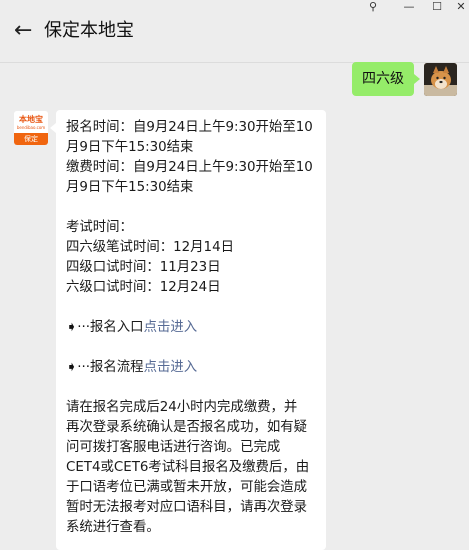 This screenshot has height=550, width=469. I want to click on notice-line: 请在报名完成后24小时内完成缴费，并, so click(182, 407).